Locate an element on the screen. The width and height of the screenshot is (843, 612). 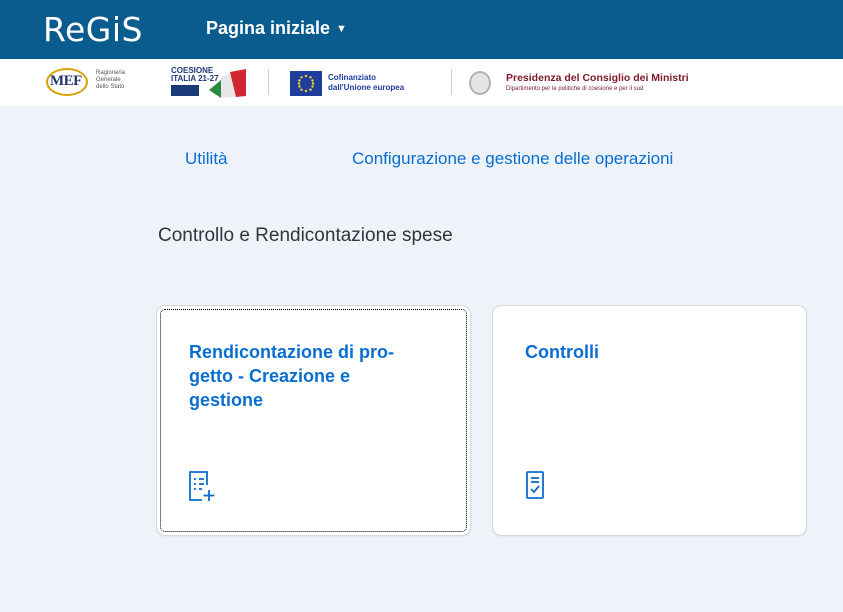
mef-caption-2: Generale is located at coordinates (108, 80).